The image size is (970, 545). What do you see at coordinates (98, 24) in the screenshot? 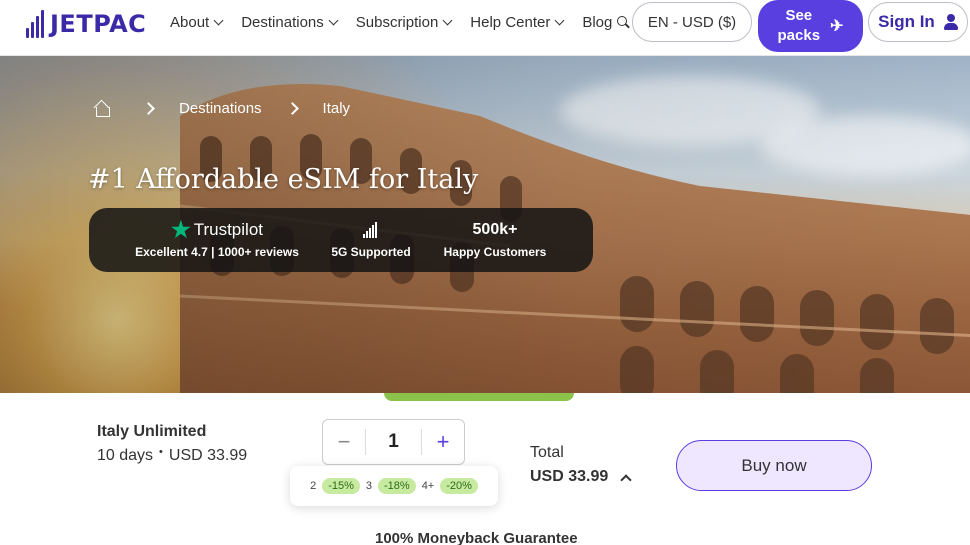
I see `logo-text: JETPAC` at bounding box center [98, 24].